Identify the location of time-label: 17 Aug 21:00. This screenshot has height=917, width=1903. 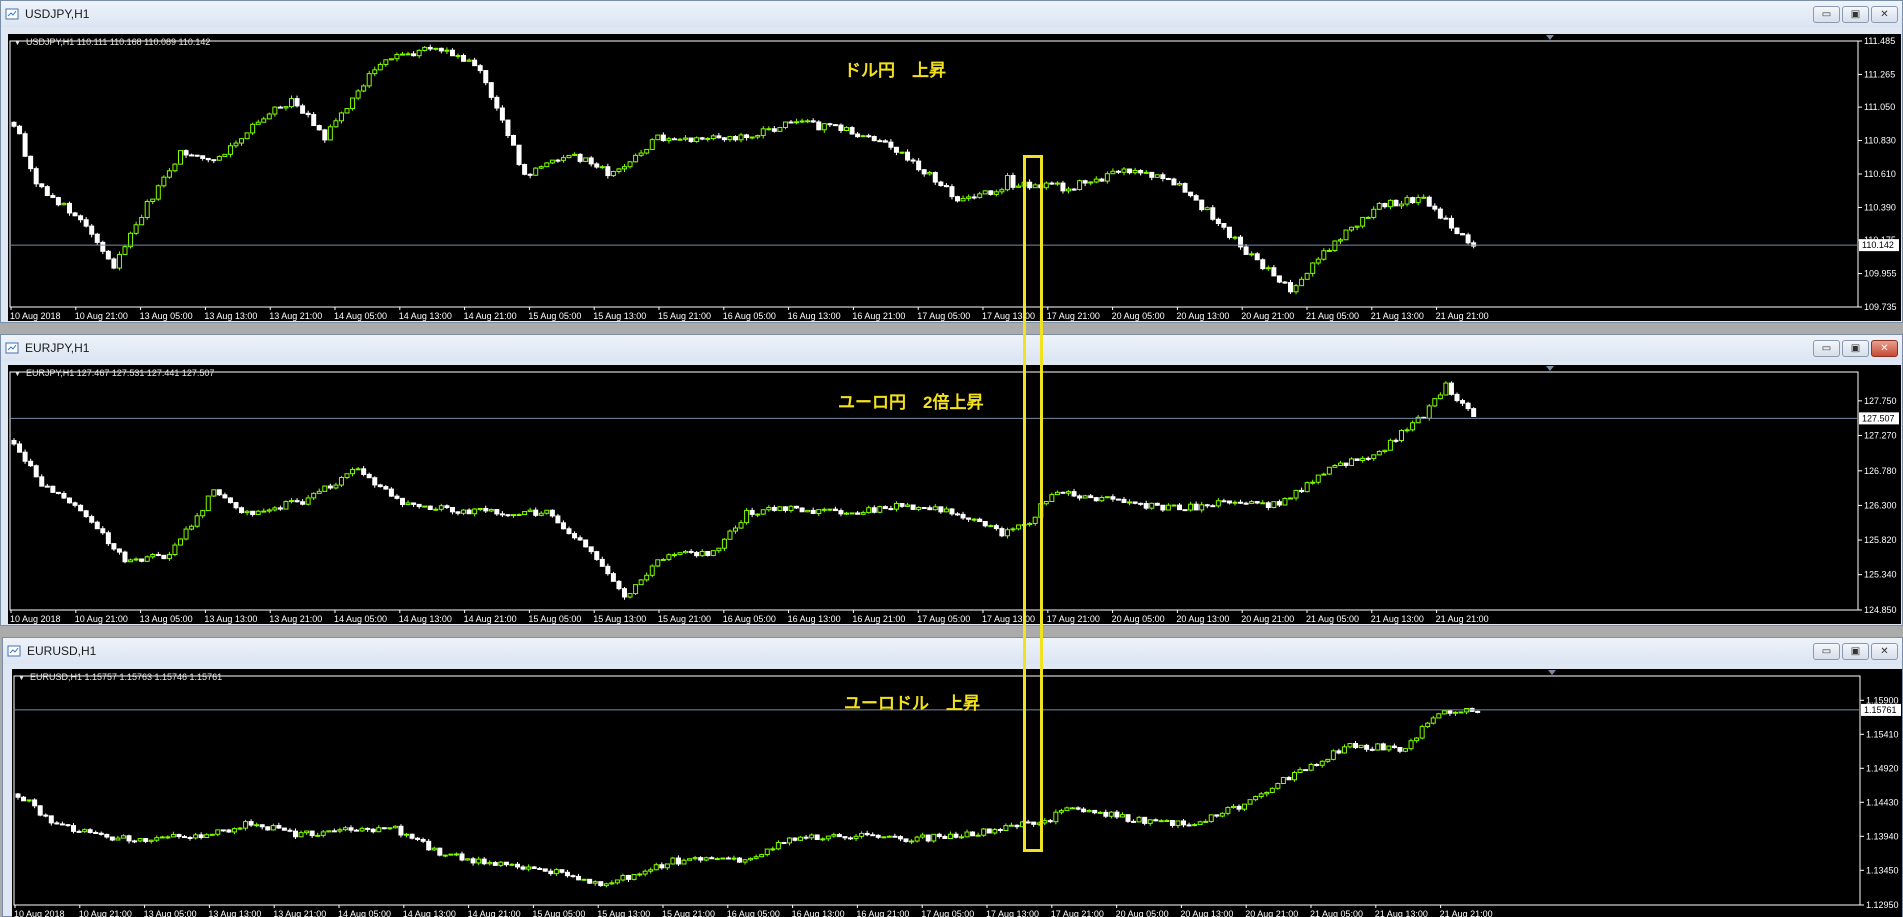
(1073, 619).